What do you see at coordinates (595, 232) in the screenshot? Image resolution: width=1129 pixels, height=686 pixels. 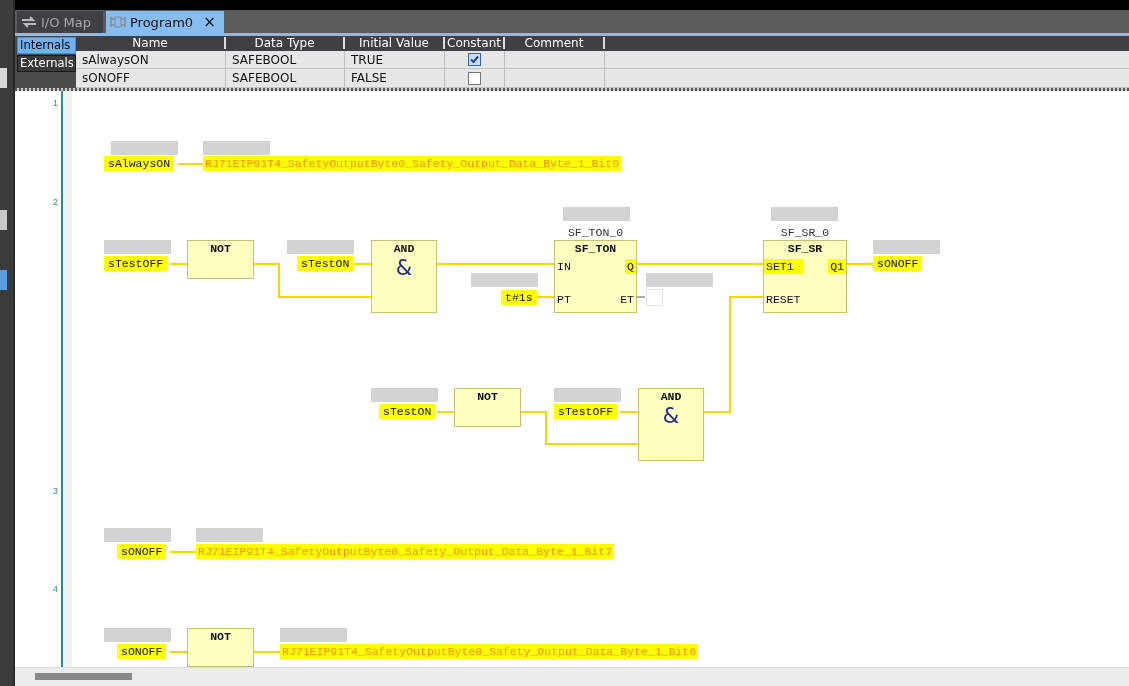 I see `instance-name: SF_TON_0` at bounding box center [595, 232].